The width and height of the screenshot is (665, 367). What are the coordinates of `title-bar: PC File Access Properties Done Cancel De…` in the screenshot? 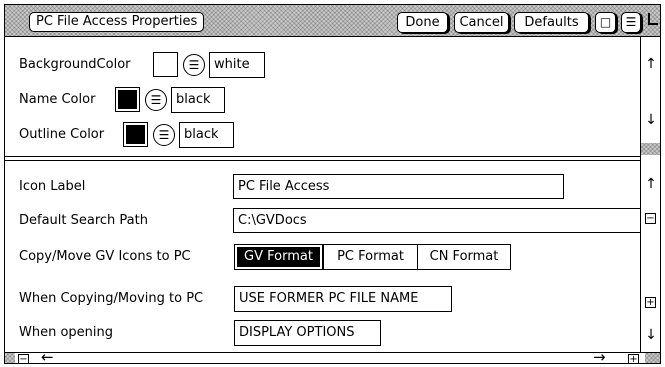 It's located at (332, 21).